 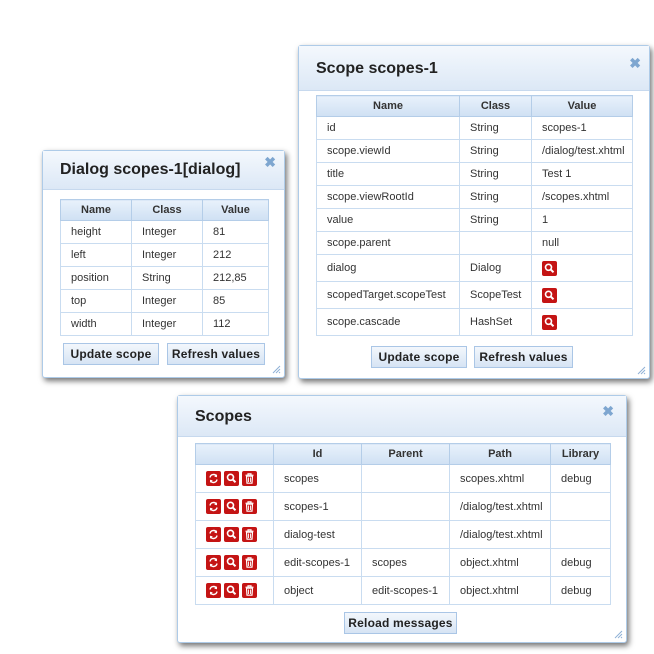 What do you see at coordinates (150, 169) in the screenshot?
I see `dialog-title: Dialog scopes-1[dialog]` at bounding box center [150, 169].